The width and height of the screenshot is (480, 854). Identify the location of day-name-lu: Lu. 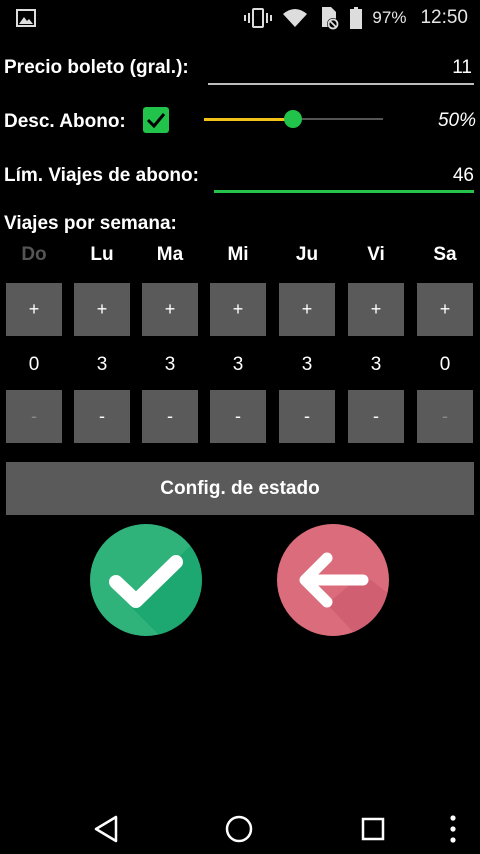
(102, 254).